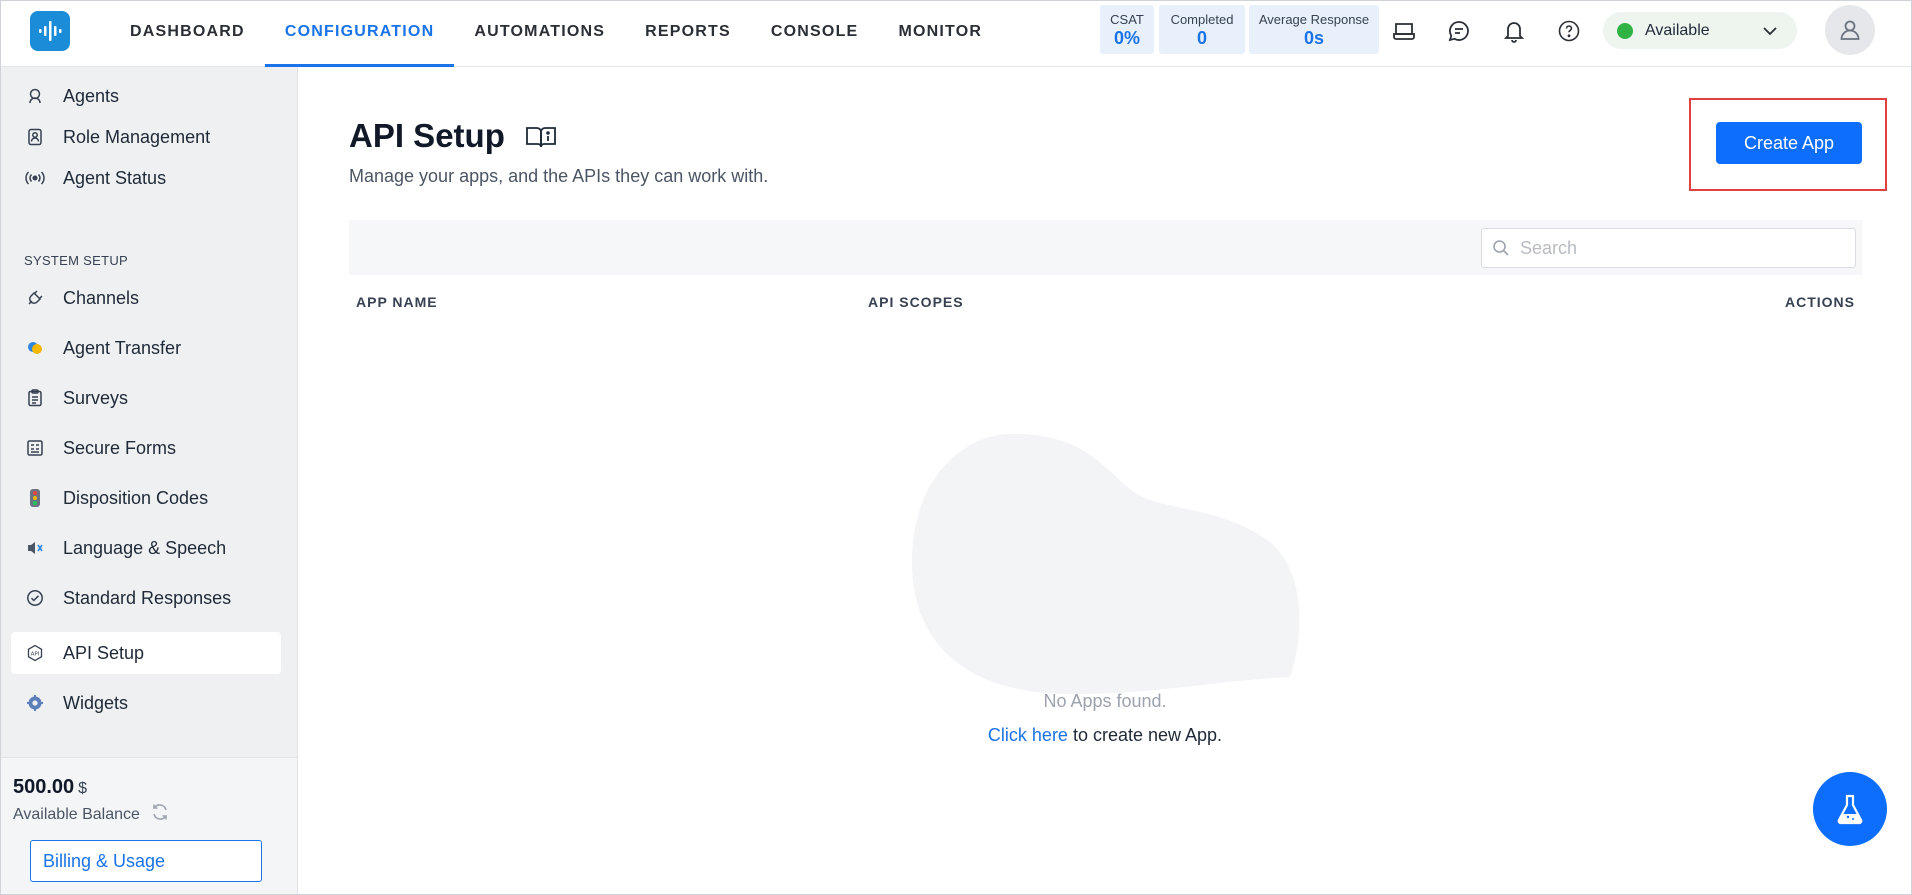 Image resolution: width=1912 pixels, height=895 pixels. Describe the element at coordinates (1680, 248) in the screenshot. I see `search-input` at that location.